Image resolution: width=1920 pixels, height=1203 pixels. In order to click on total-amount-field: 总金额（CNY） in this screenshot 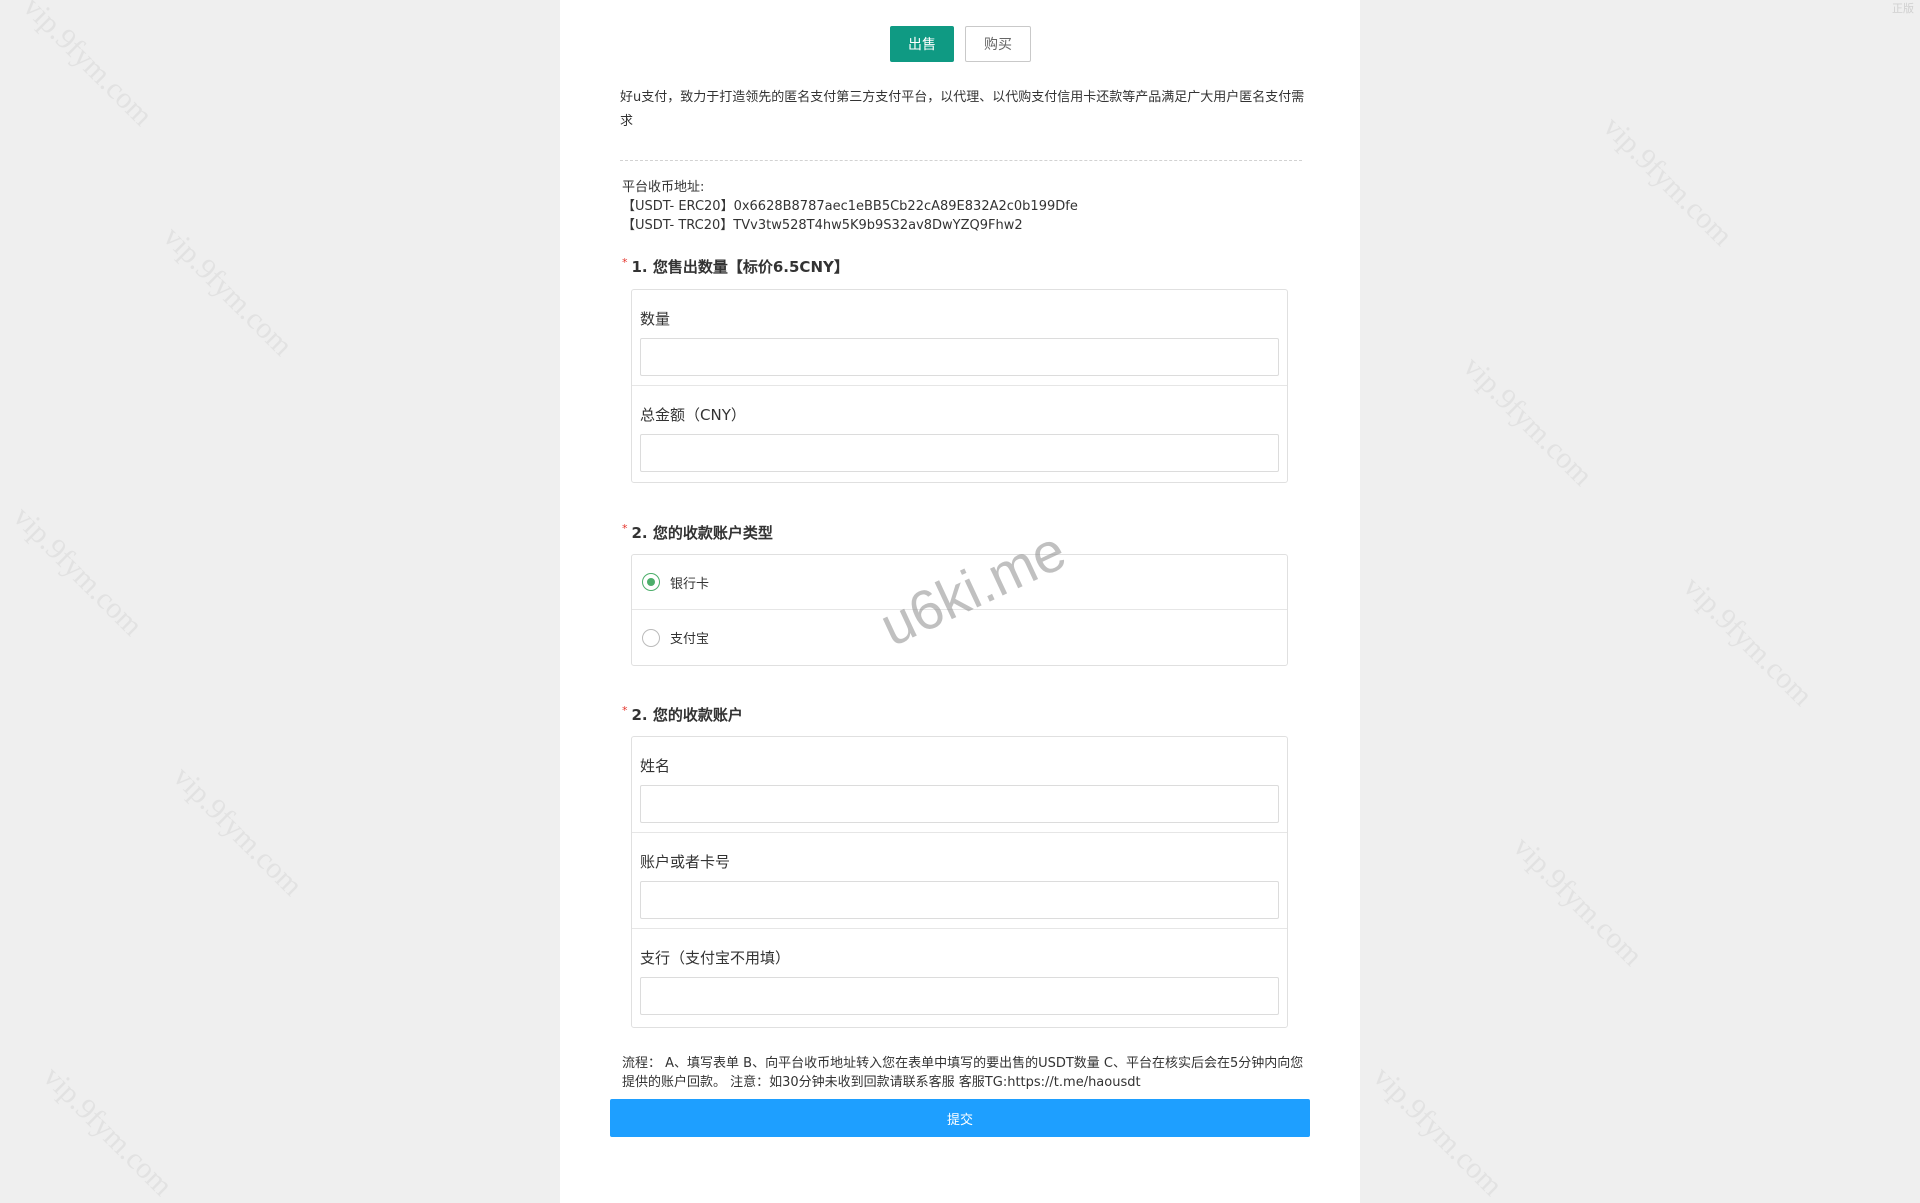, I will do `click(959, 434)`.